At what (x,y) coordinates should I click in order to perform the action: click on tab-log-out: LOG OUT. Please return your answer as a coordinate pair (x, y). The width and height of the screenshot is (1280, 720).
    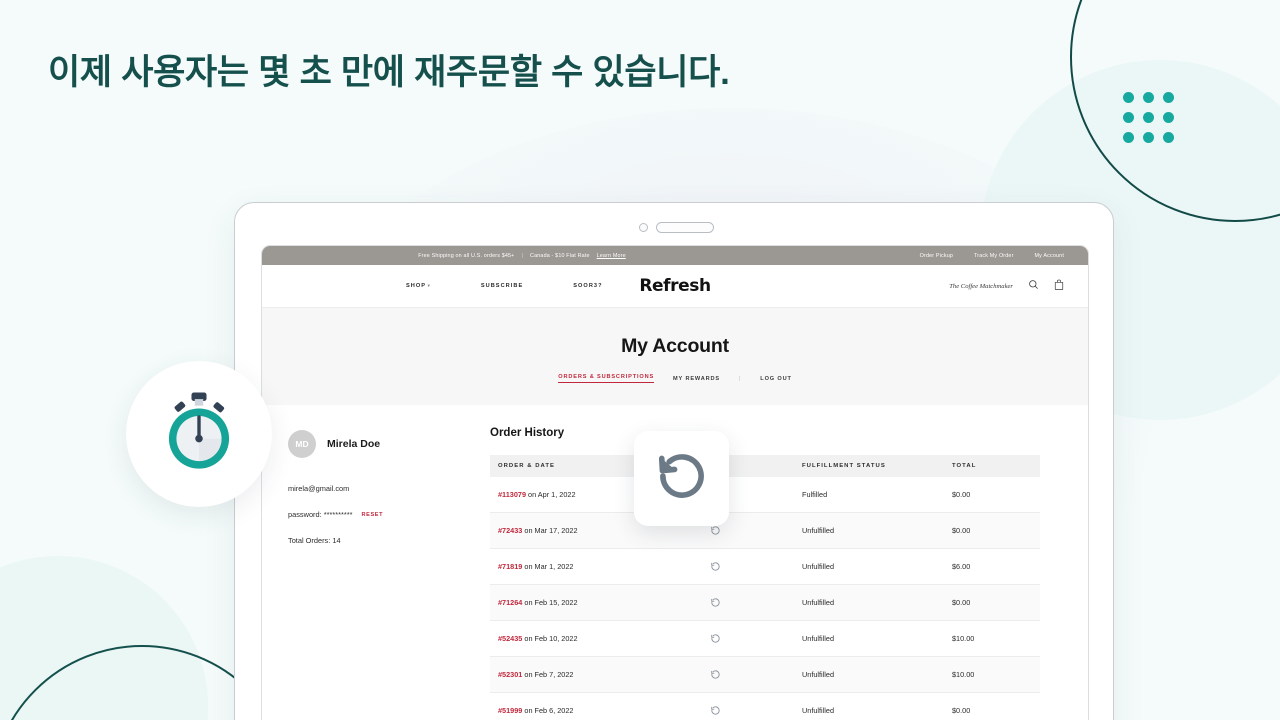
    Looking at the image, I should click on (775, 379).